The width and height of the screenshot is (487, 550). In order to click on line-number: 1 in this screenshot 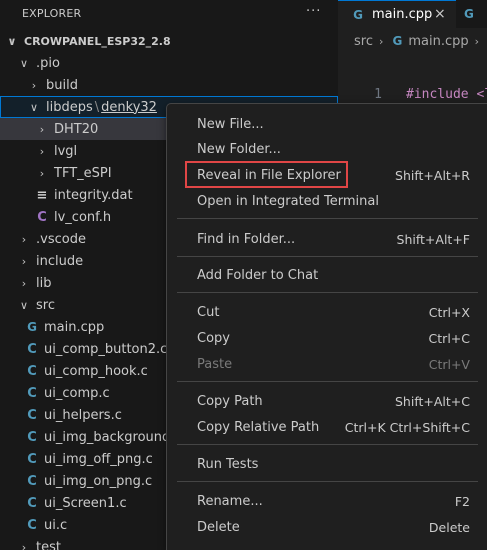, I will do `click(378, 94)`.